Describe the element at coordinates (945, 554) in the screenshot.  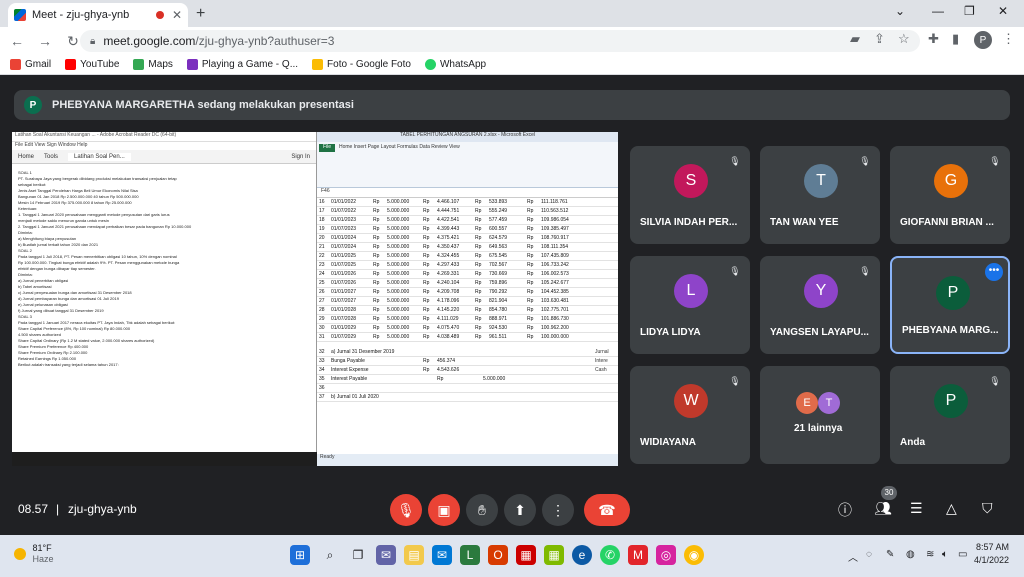
I see `volume-icon: 🔈︎` at that location.